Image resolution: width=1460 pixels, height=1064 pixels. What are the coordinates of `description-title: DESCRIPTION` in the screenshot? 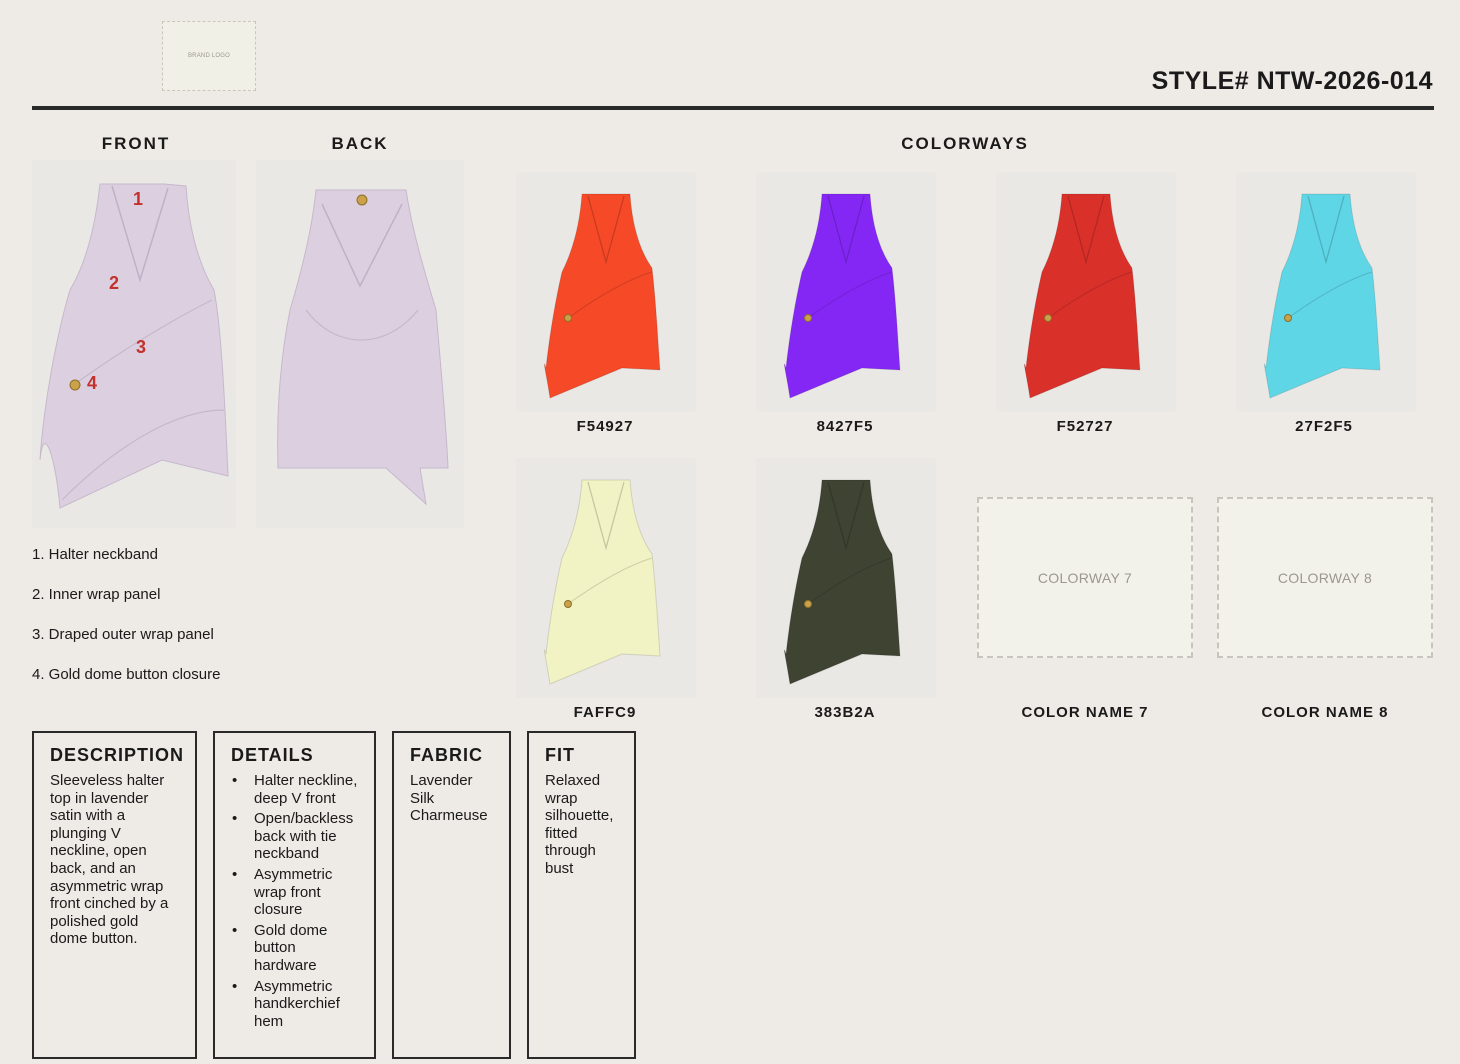 It's located at (117, 755).